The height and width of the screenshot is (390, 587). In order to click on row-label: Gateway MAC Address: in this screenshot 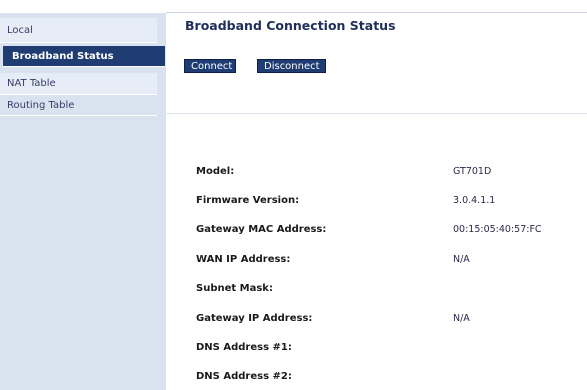, I will do `click(261, 229)`.